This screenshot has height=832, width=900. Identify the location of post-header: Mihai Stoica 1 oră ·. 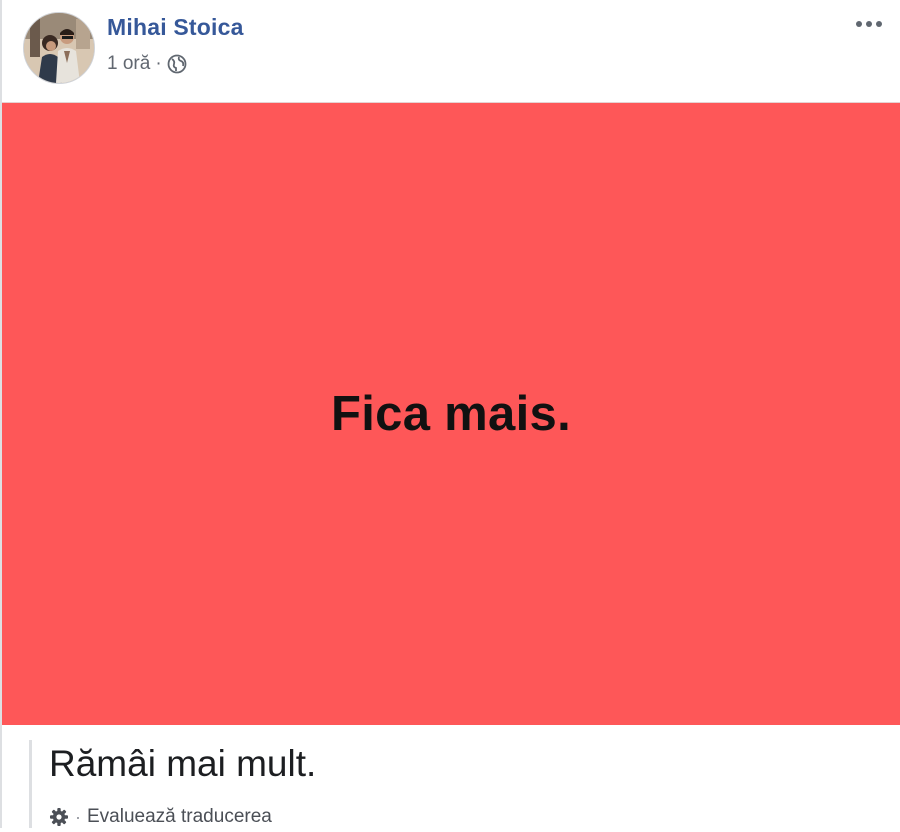
(450, 51).